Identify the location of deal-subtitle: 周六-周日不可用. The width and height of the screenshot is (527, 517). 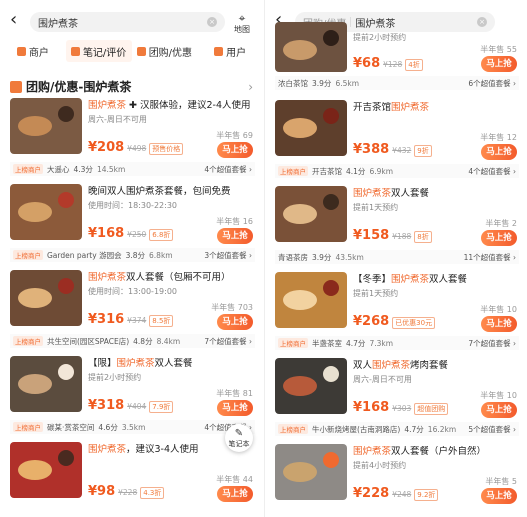
(382, 379).